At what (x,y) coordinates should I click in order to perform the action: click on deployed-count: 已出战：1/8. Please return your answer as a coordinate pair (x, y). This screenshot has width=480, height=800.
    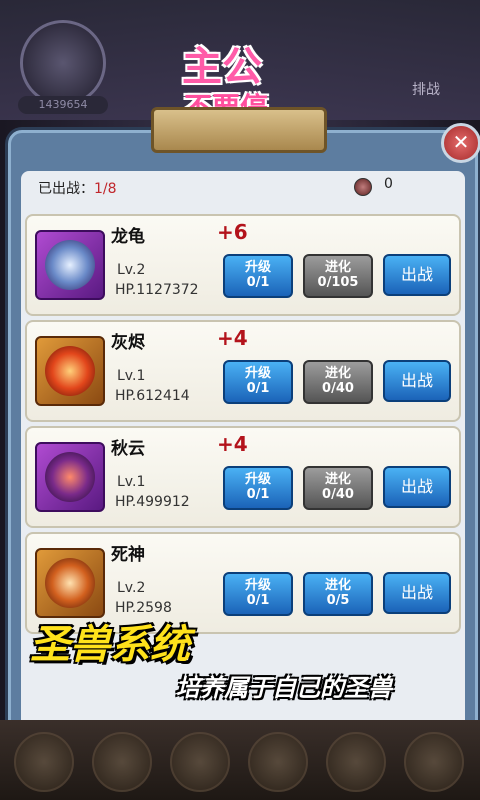
    Looking at the image, I should click on (77, 188).